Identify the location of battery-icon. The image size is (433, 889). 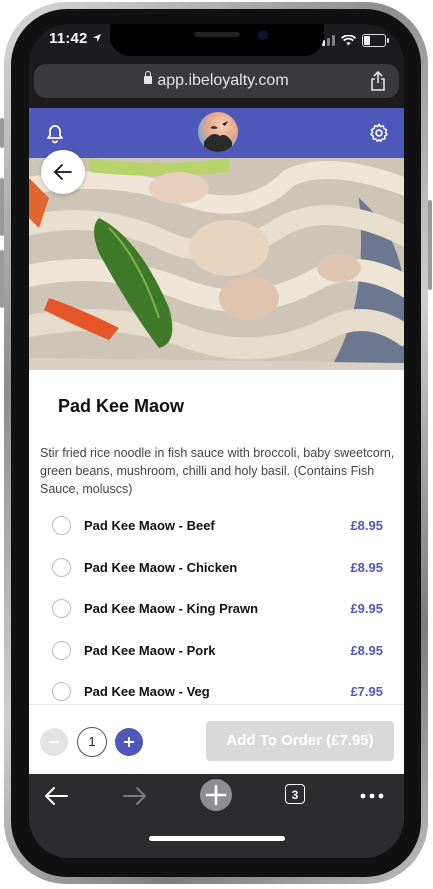
(375, 40).